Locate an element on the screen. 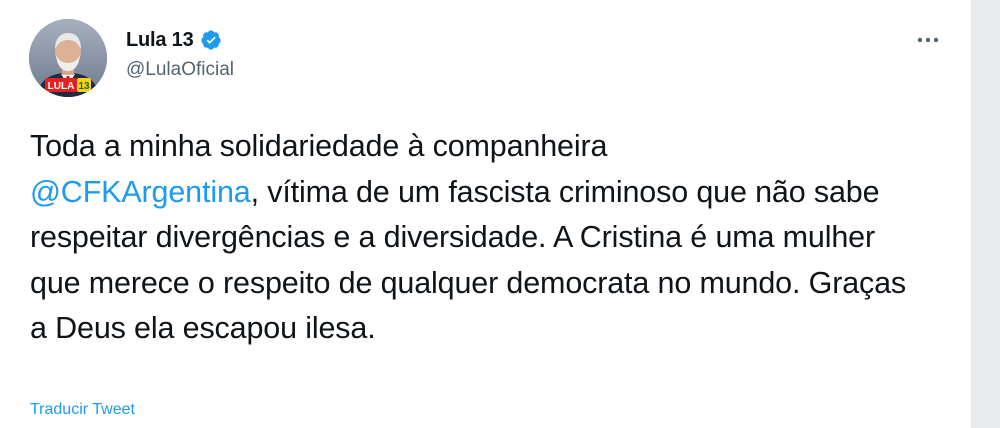 The height and width of the screenshot is (428, 1000). display-name: Lula 13 is located at coordinates (160, 40).